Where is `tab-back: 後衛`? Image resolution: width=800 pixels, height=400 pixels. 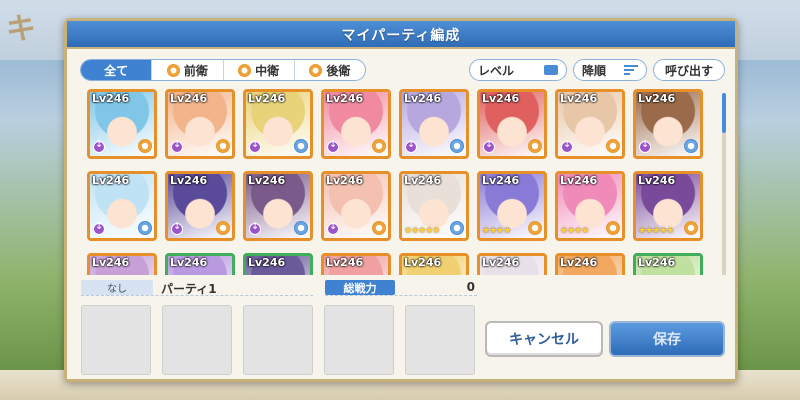
tab-back: 後衛 is located at coordinates (329, 70).